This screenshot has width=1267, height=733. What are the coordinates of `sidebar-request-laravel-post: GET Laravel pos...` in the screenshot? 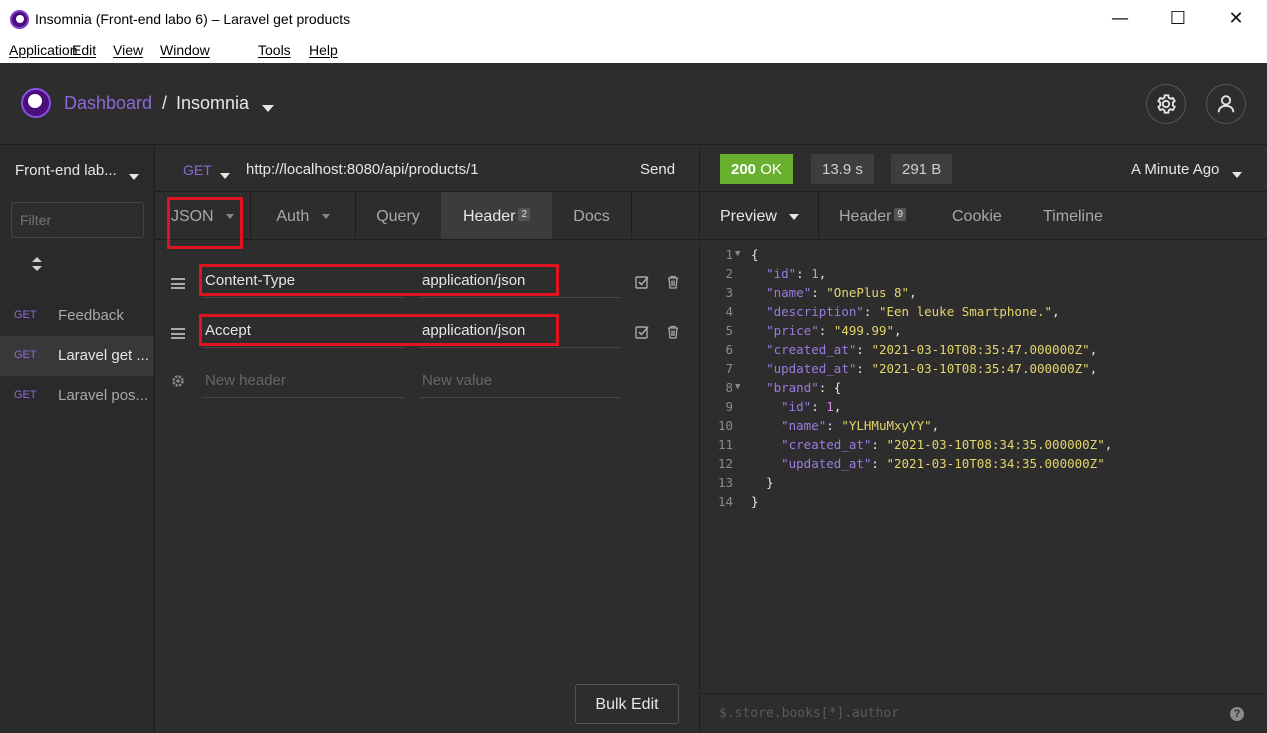 It's located at (77, 396).